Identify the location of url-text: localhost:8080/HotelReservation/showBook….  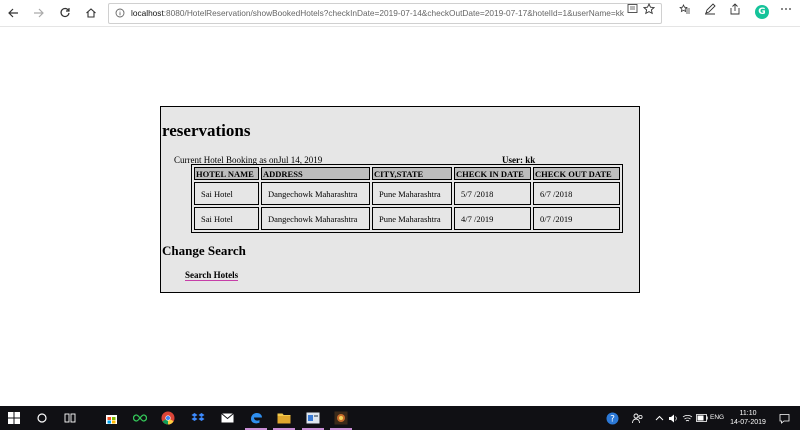
(377, 13).